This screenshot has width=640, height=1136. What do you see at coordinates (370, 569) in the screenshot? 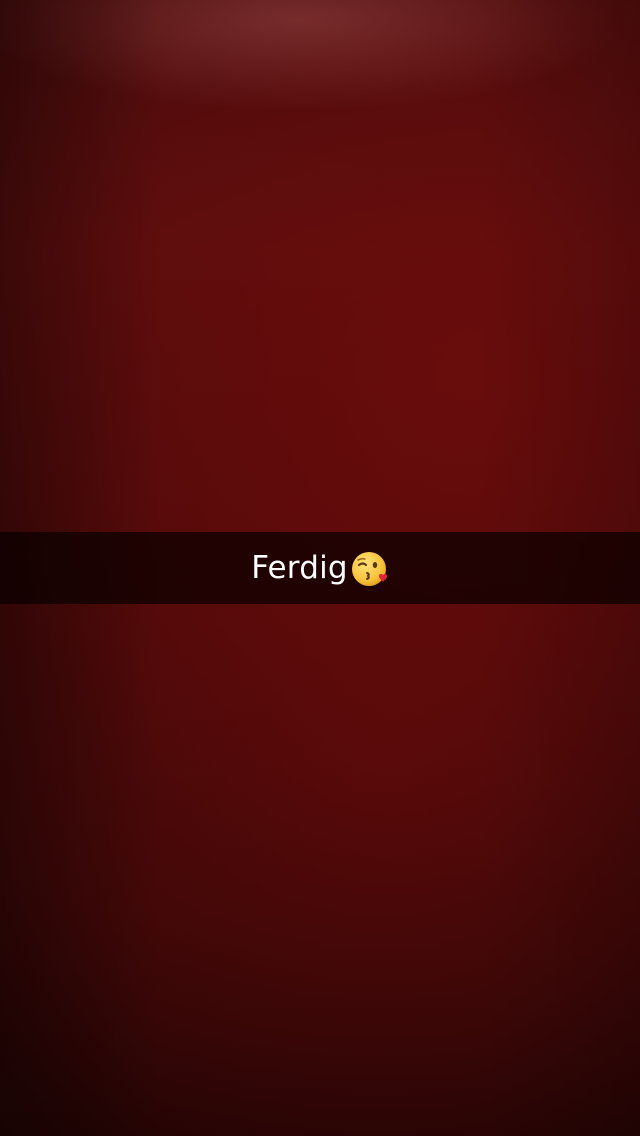
I see `kissing-face-icon` at bounding box center [370, 569].